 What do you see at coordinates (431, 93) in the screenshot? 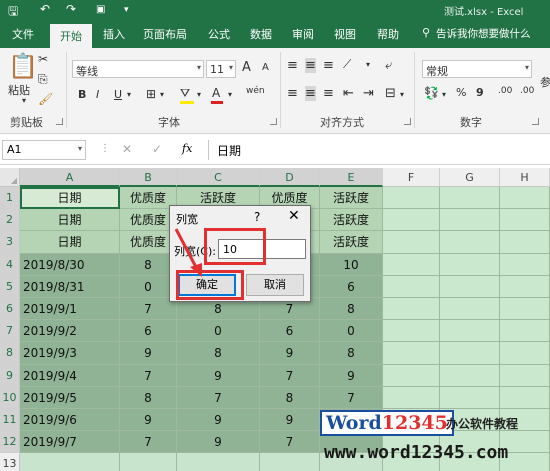
I see `currency-icon: 💱` at bounding box center [431, 93].